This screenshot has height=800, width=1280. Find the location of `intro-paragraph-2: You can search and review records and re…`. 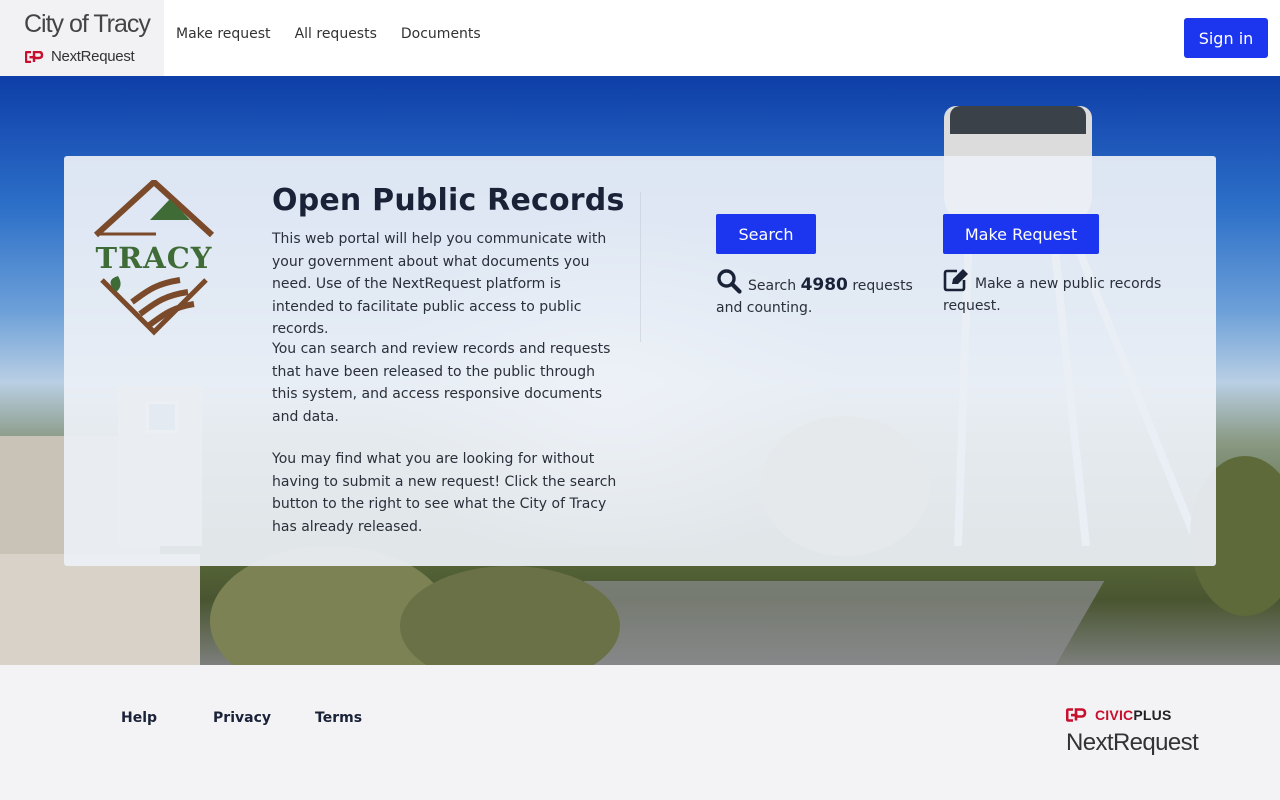

intro-paragraph-2: You can search and review records and re… is located at coordinates (441, 383).